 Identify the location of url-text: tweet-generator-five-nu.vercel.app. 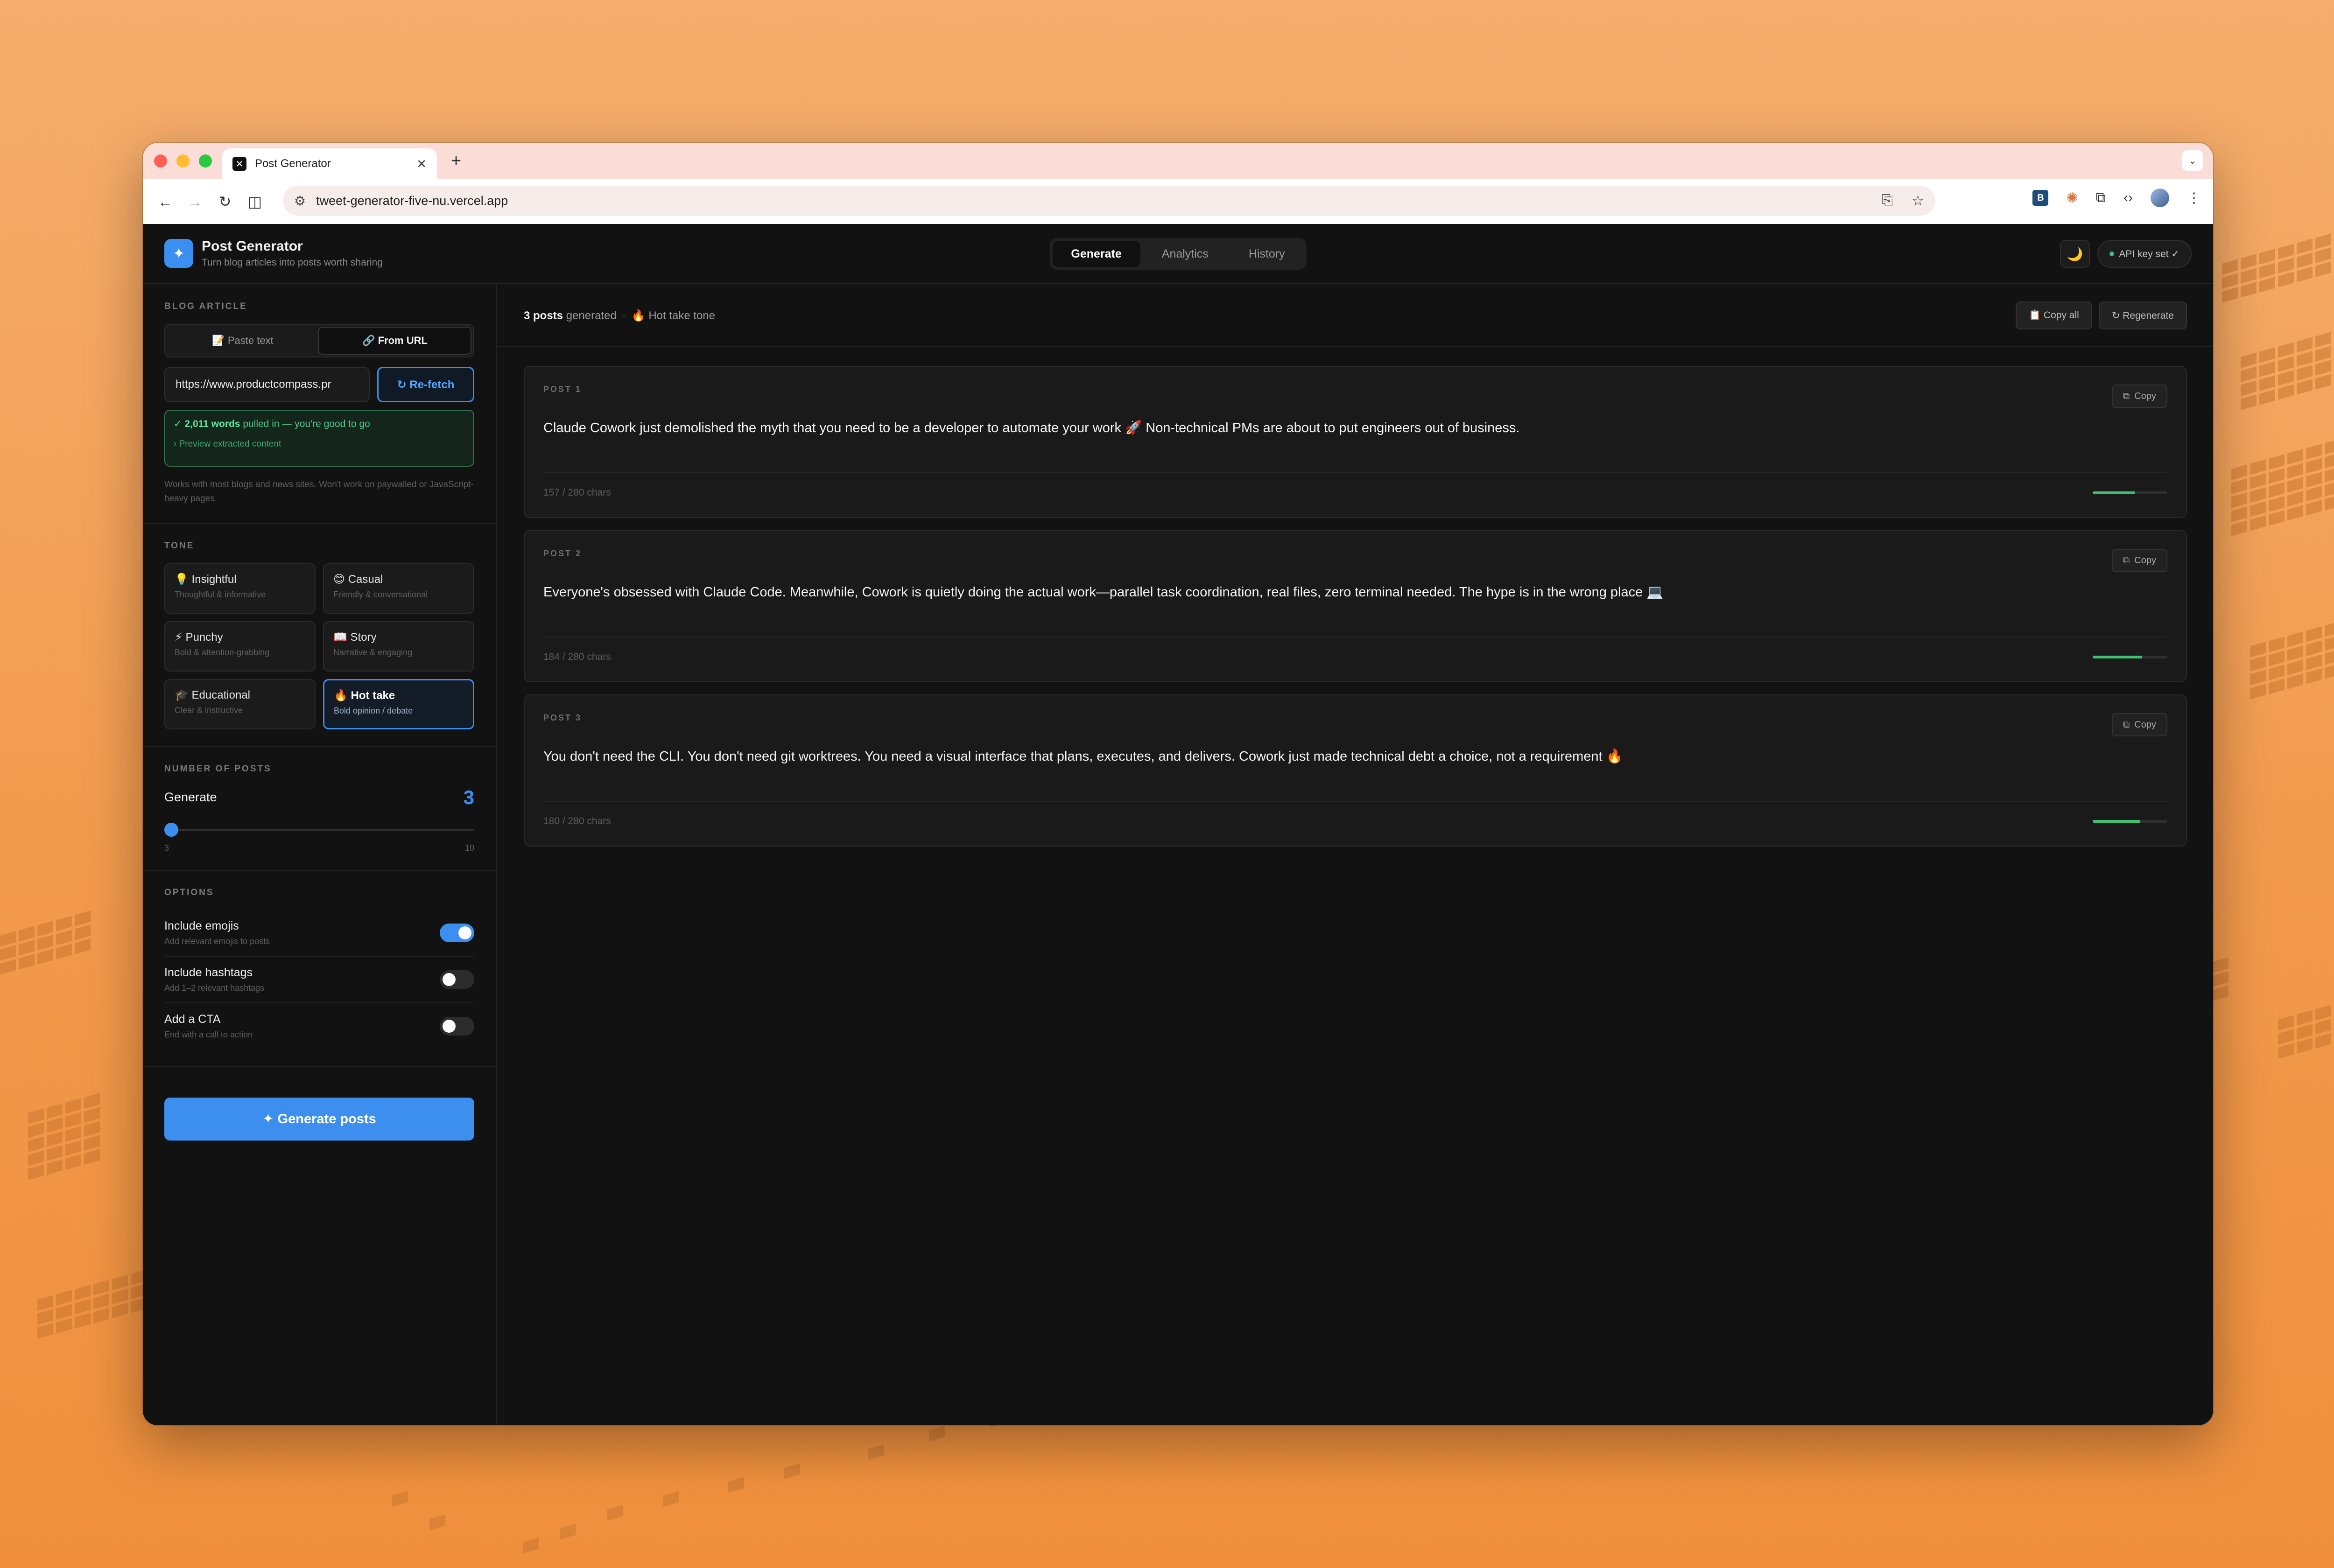
(1099, 201).